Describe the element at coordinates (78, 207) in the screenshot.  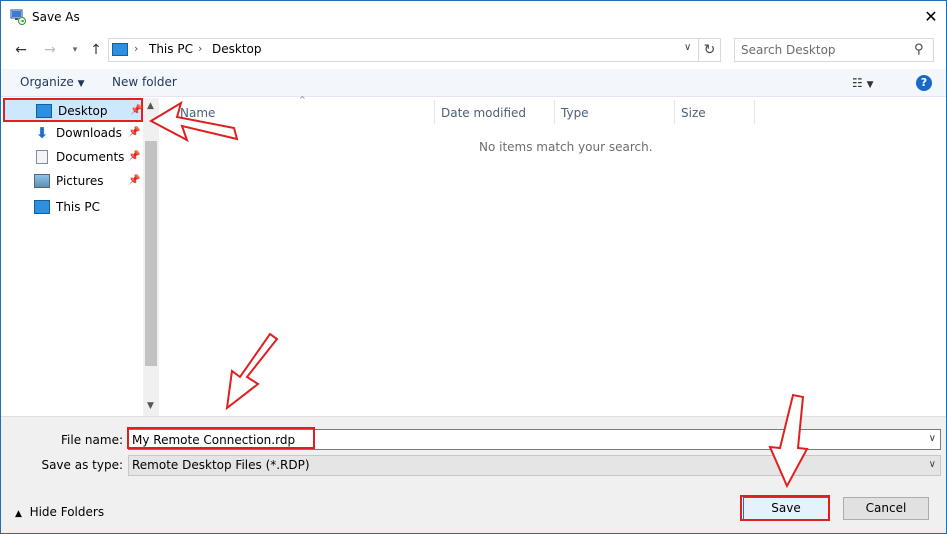
I see `sidebar-item-label: This PC` at that location.